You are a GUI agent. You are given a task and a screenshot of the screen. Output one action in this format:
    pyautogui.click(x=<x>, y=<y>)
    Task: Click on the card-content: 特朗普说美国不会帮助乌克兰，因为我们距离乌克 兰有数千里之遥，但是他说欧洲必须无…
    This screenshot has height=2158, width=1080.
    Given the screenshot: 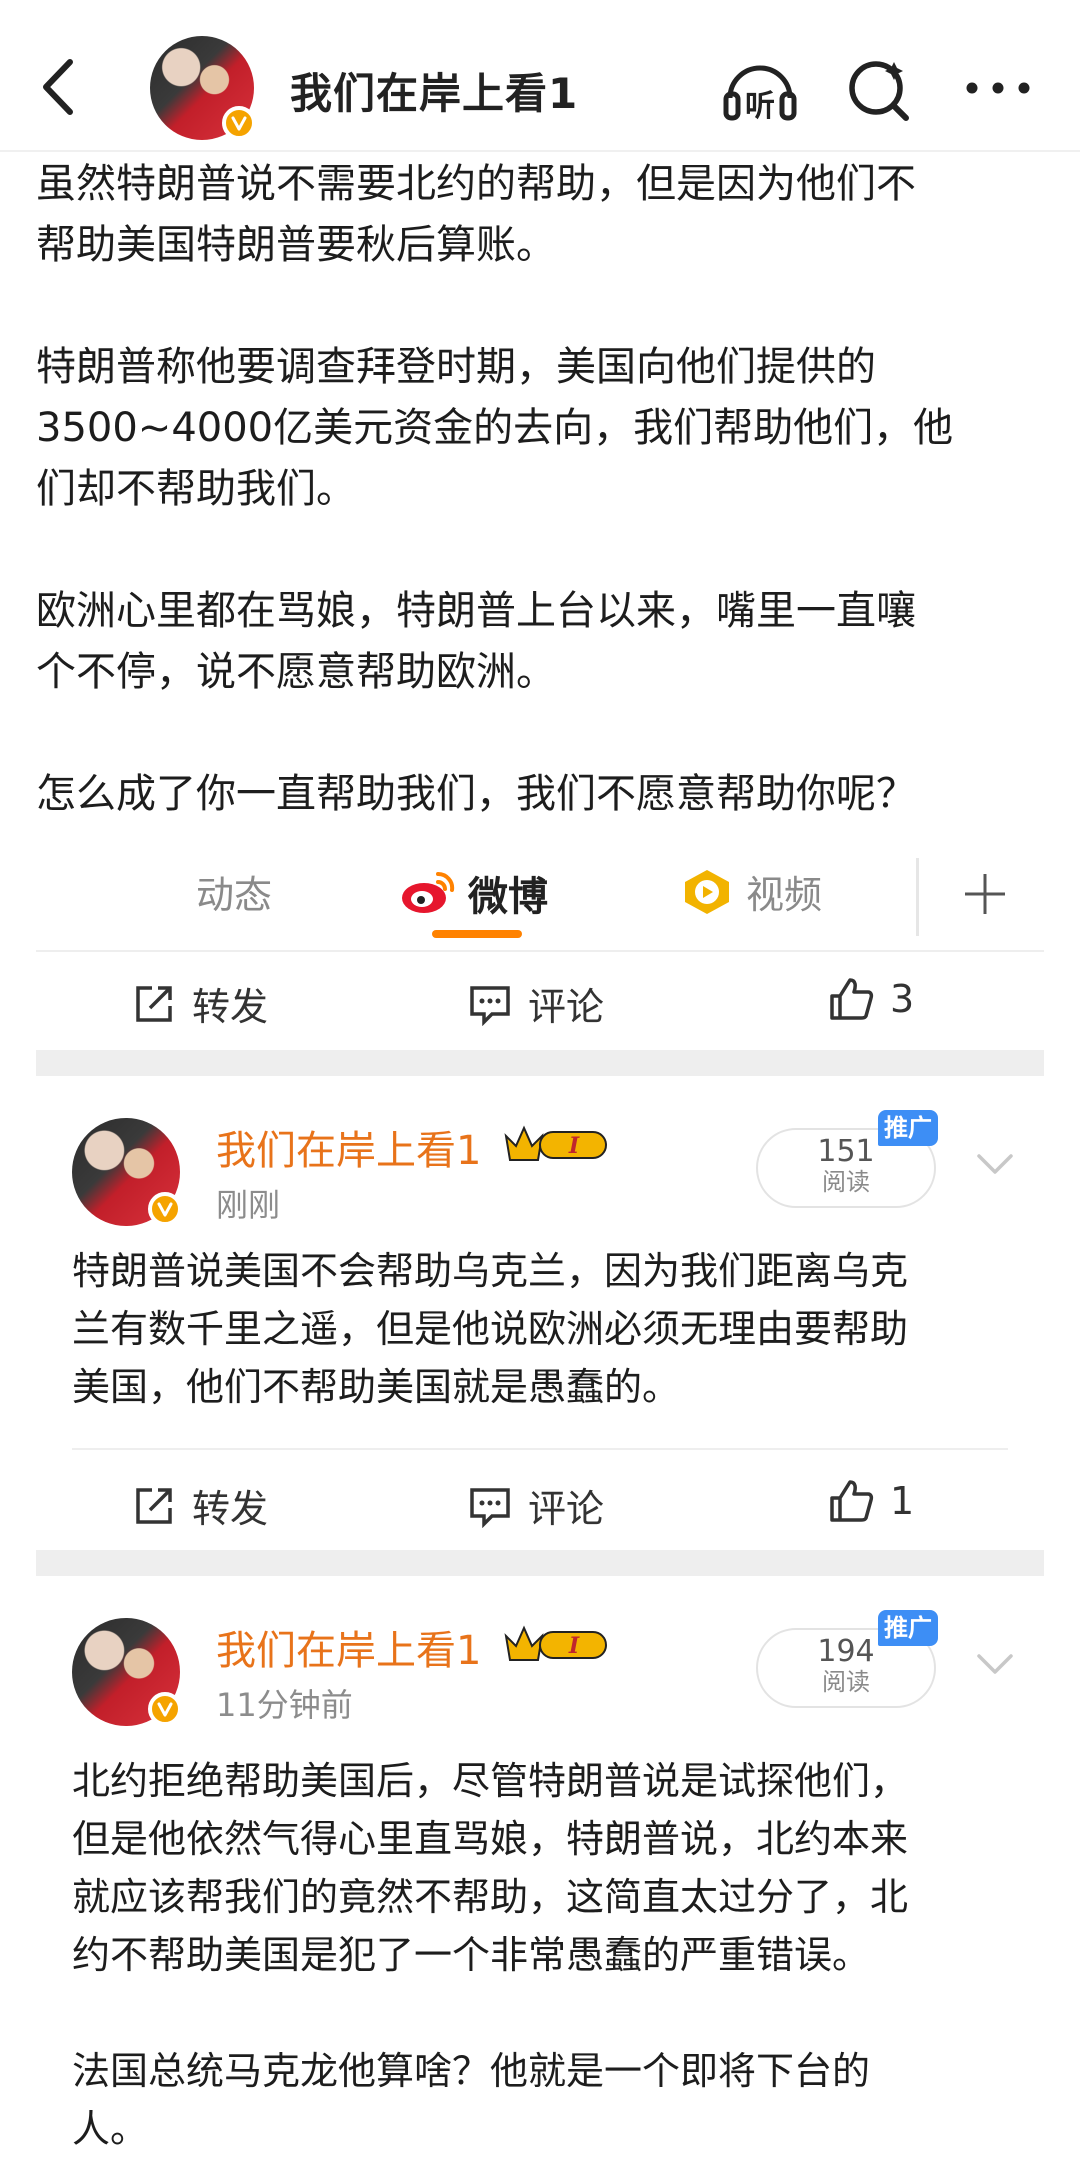 What is the action you would take?
    pyautogui.click(x=552, y=1329)
    